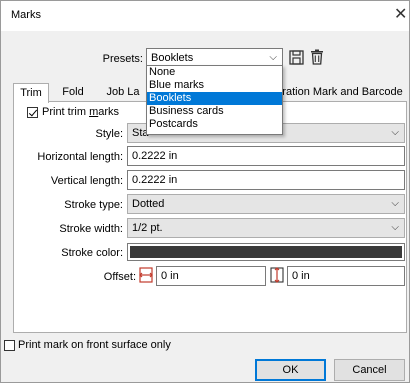 Image resolution: width=410 pixels, height=383 pixels. Describe the element at coordinates (346, 276) in the screenshot. I see `vertical-offset-input: 0 in` at that location.